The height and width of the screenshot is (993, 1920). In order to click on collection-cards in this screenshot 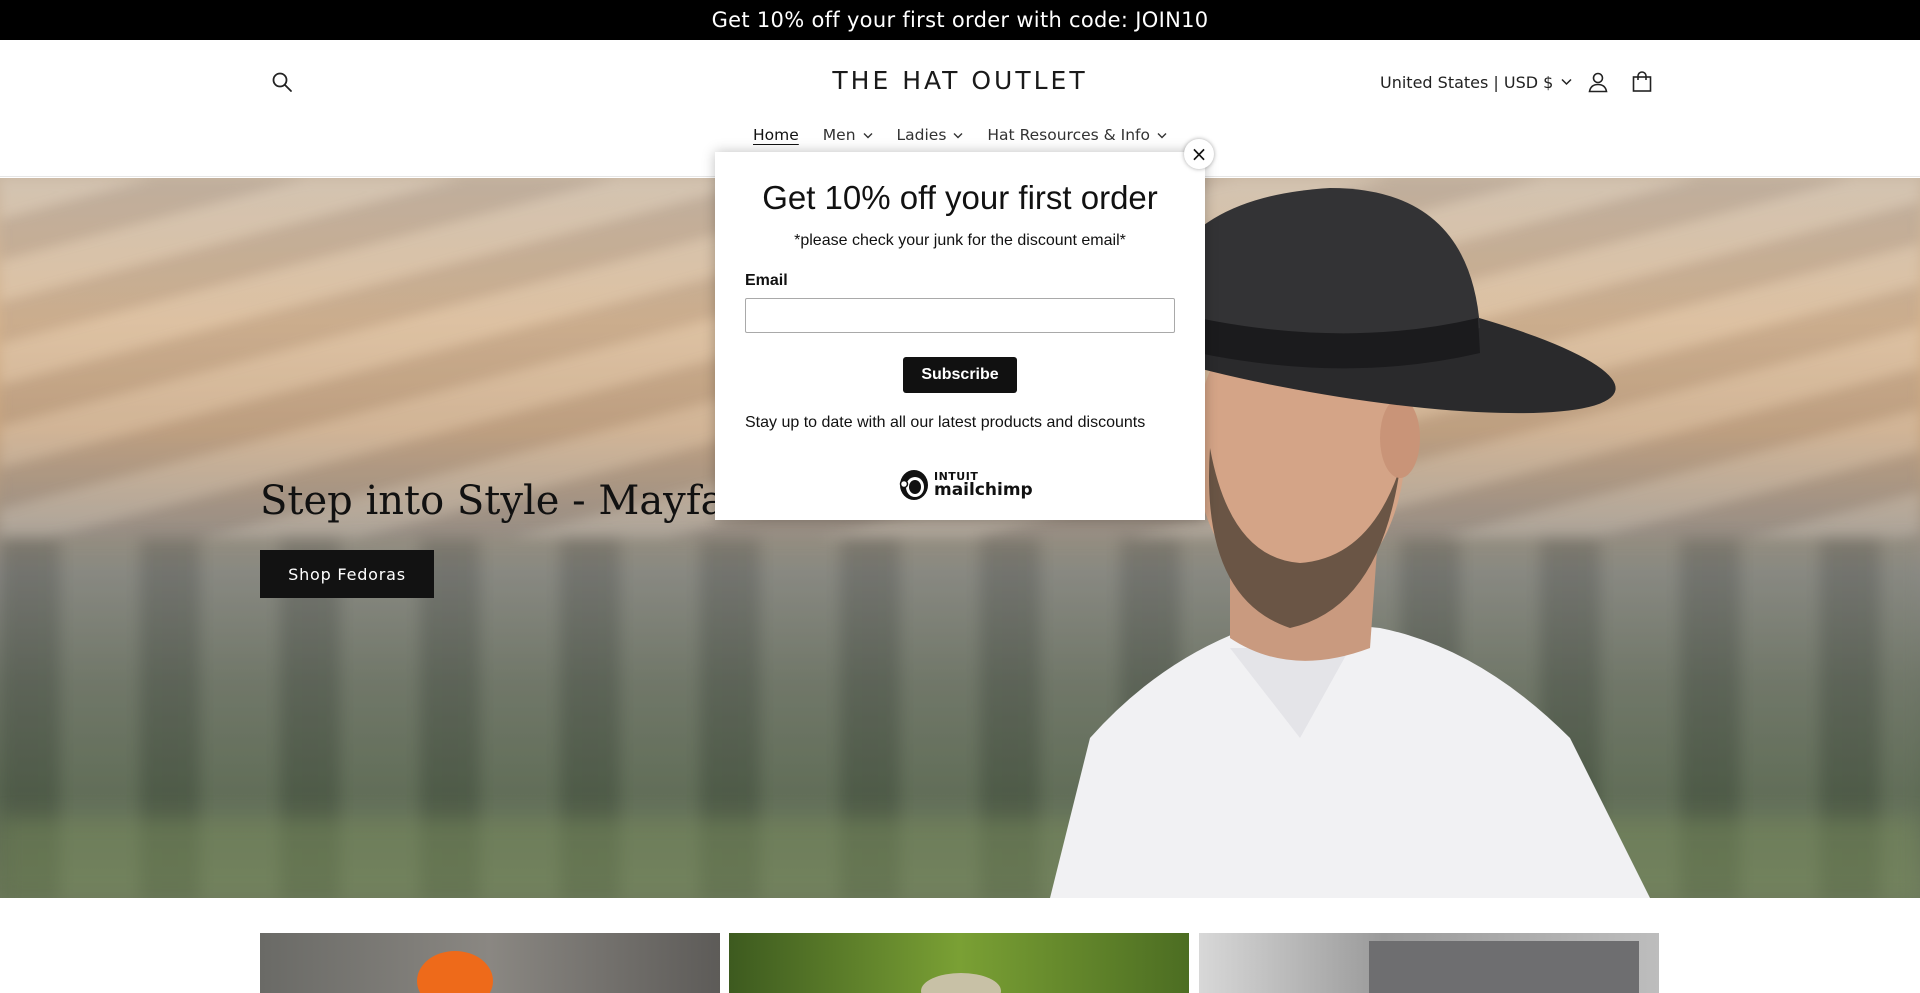, I will do `click(960, 963)`.